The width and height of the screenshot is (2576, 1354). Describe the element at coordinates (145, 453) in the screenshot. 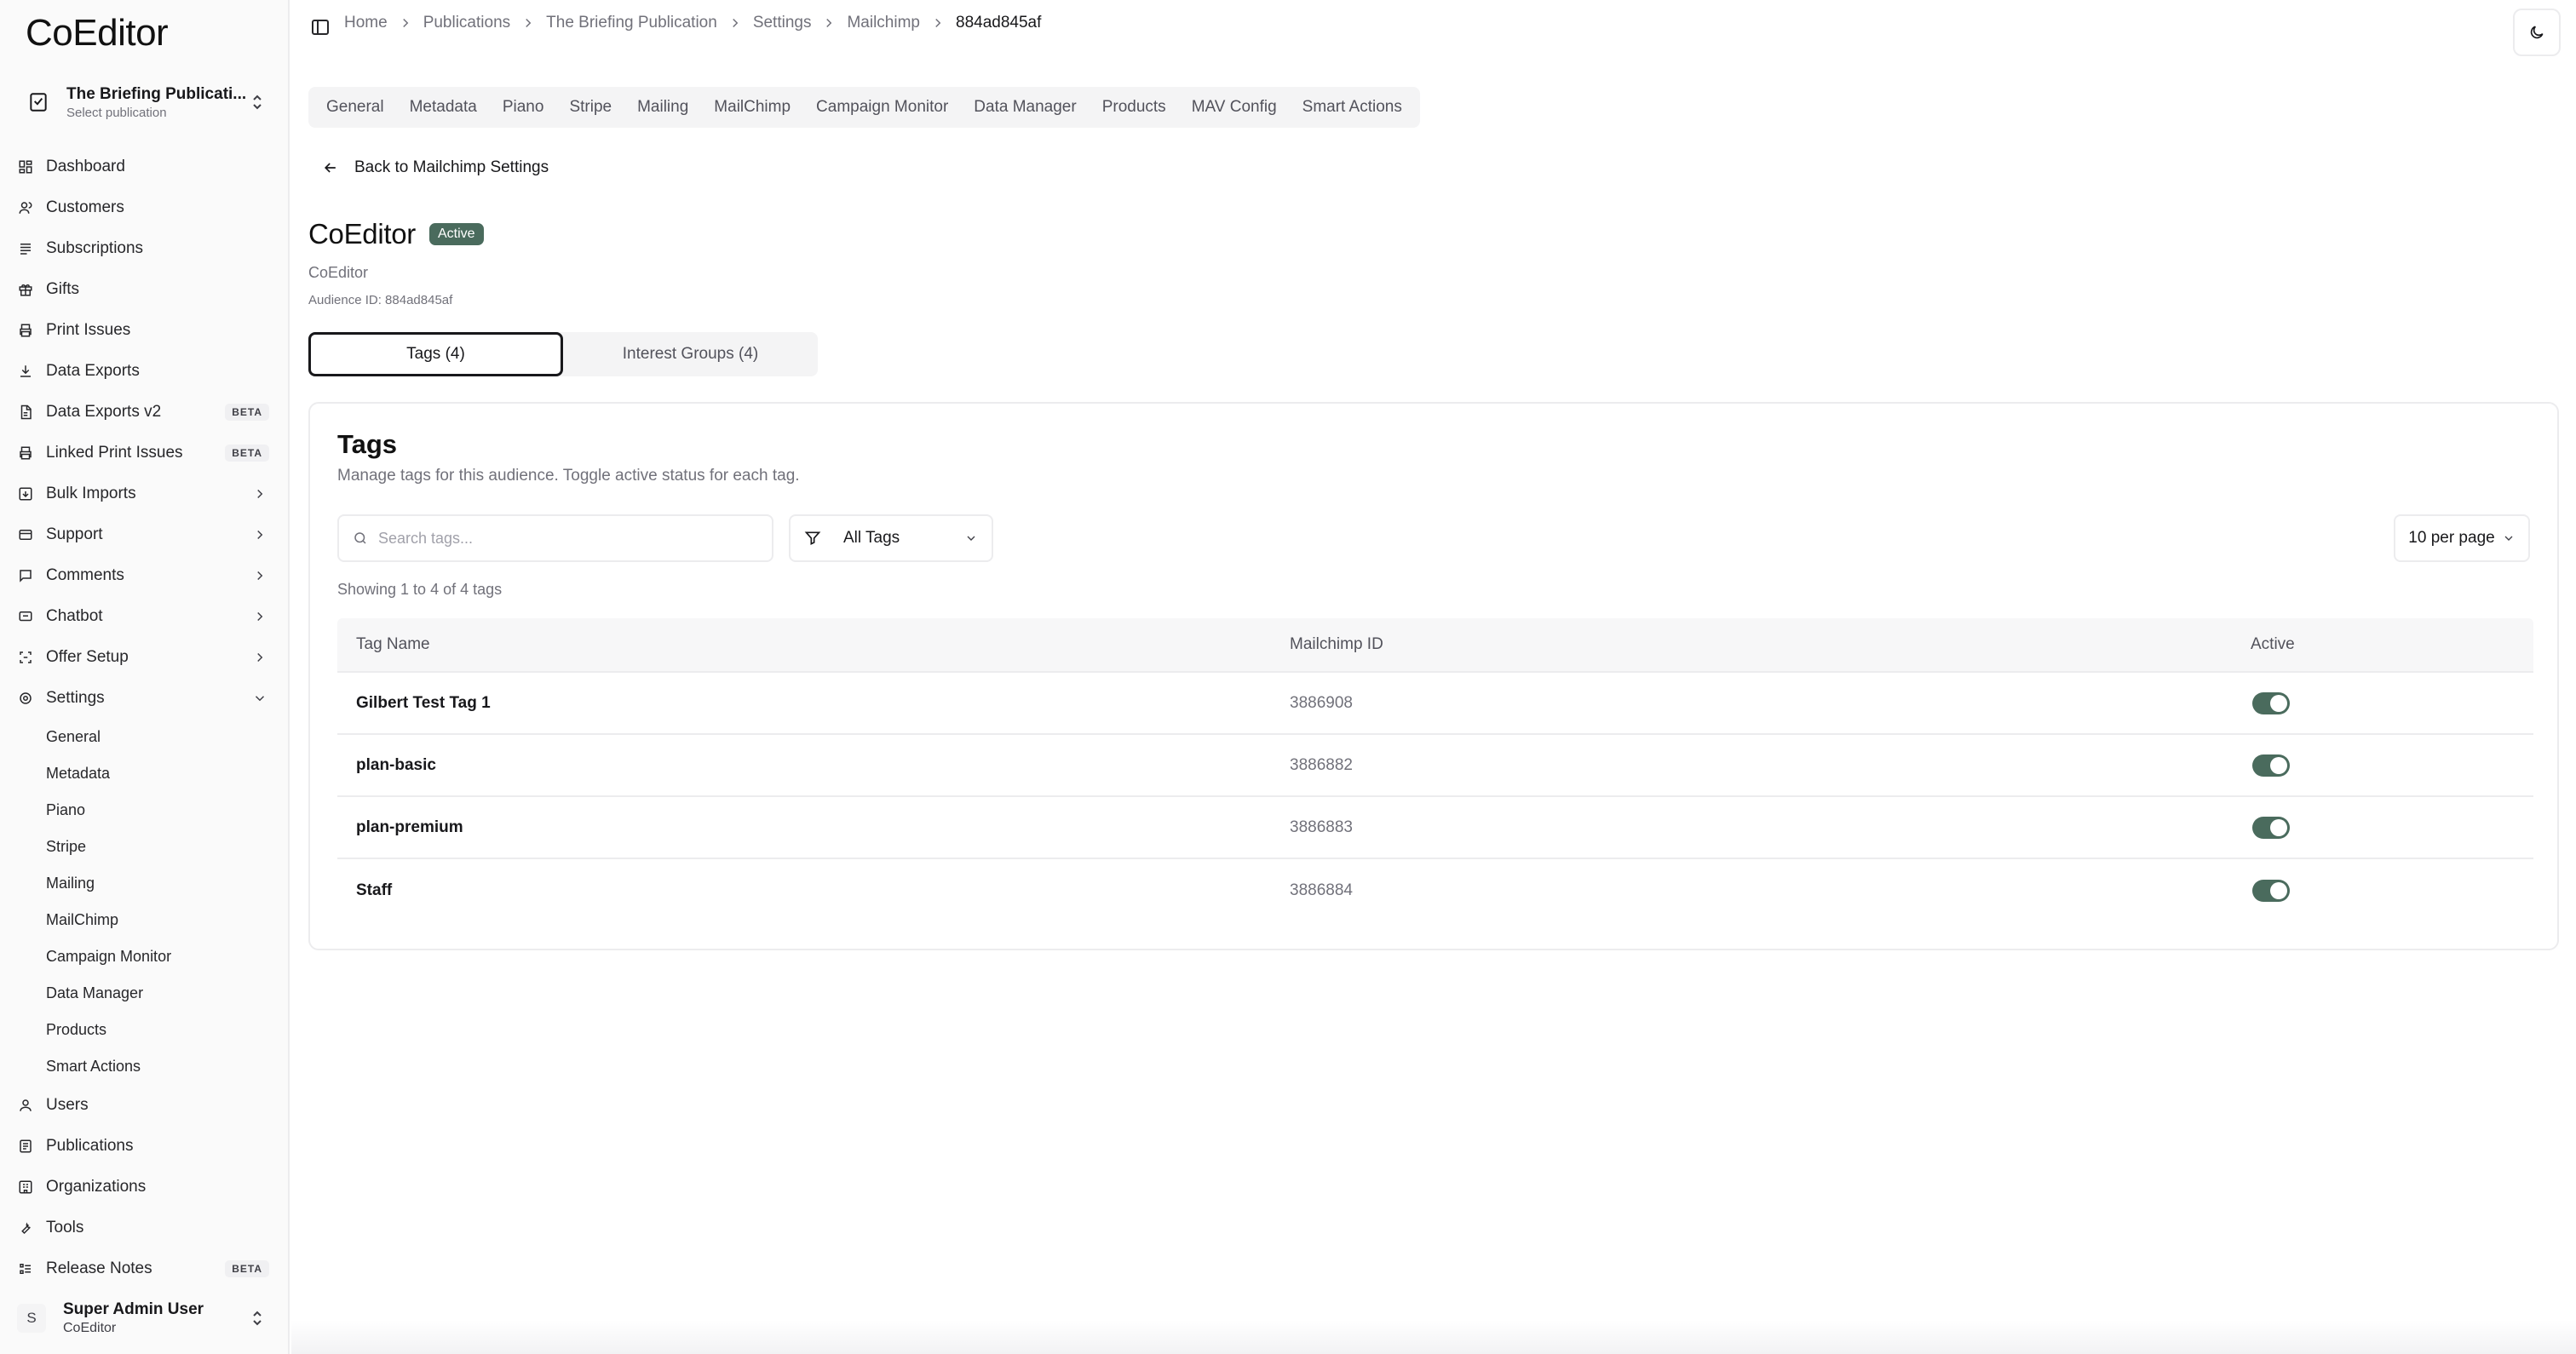

I see `sidebar-item-linked-print-issues: Linked Print Issues BETA` at that location.